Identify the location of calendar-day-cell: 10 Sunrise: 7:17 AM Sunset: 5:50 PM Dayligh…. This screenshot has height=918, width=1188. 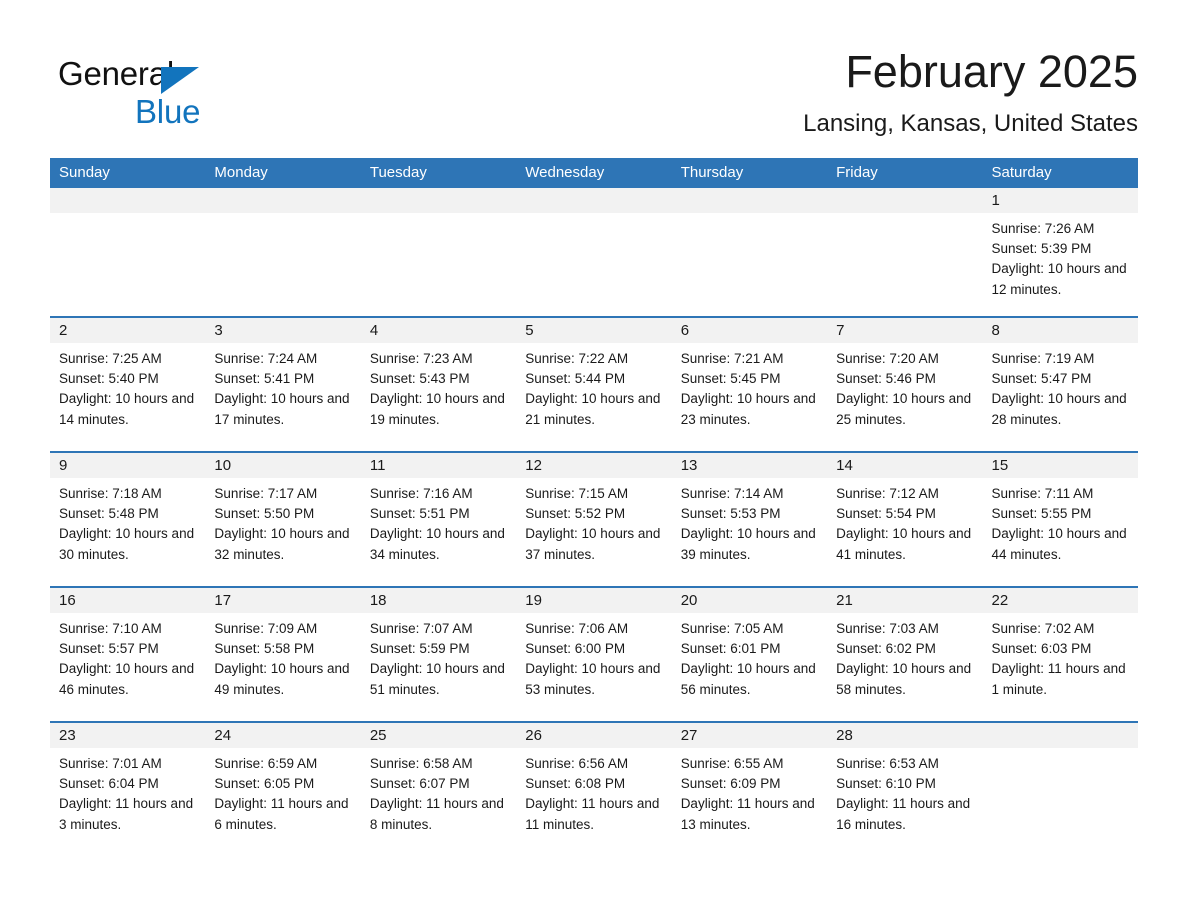
(283, 519).